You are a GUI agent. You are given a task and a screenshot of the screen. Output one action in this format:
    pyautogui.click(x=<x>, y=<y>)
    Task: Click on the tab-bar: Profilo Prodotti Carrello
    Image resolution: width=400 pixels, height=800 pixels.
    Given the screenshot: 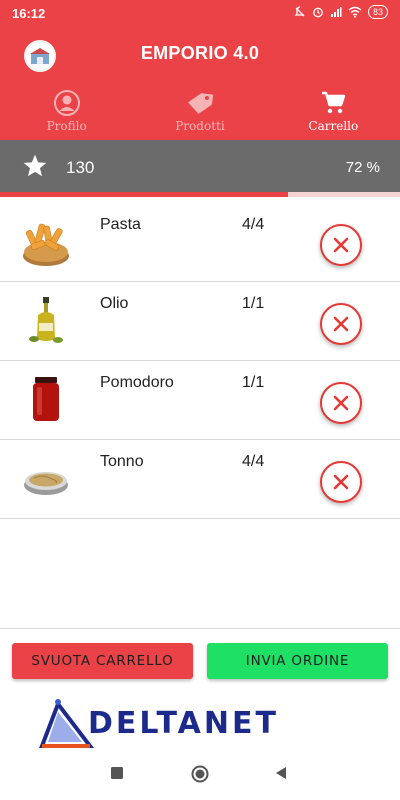 What is the action you would take?
    pyautogui.click(x=200, y=113)
    